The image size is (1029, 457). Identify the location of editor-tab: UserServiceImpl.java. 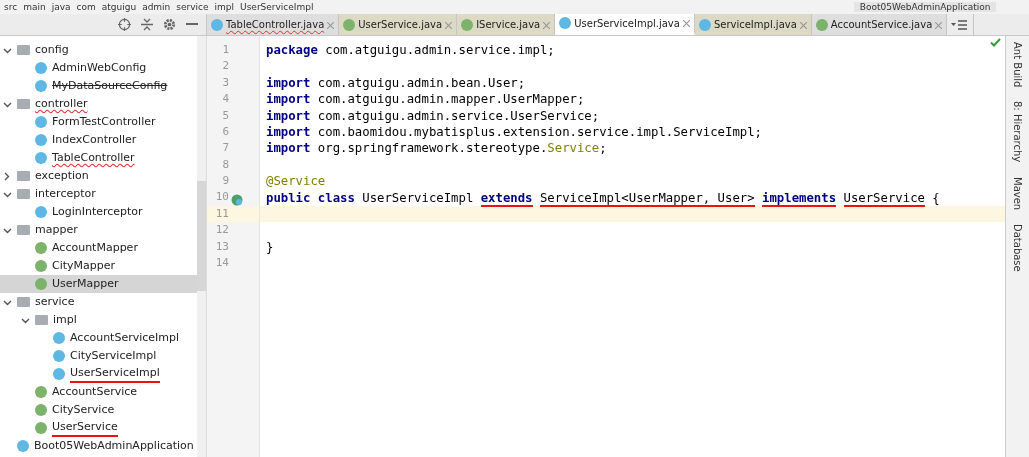
(625, 24).